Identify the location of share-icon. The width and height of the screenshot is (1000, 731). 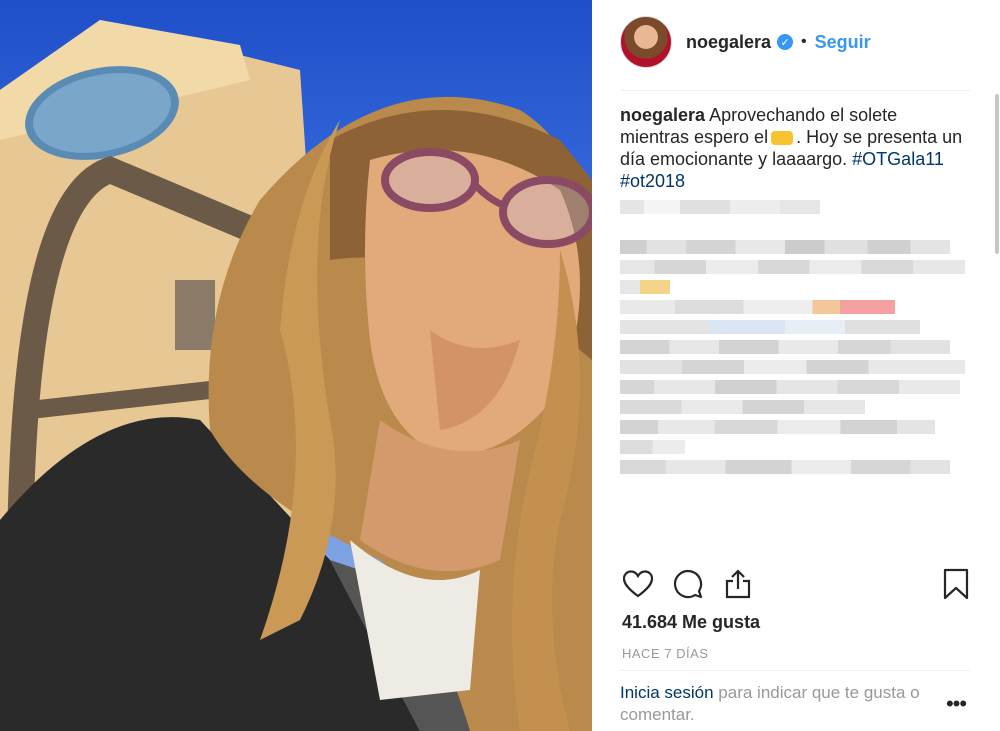
(738, 584).